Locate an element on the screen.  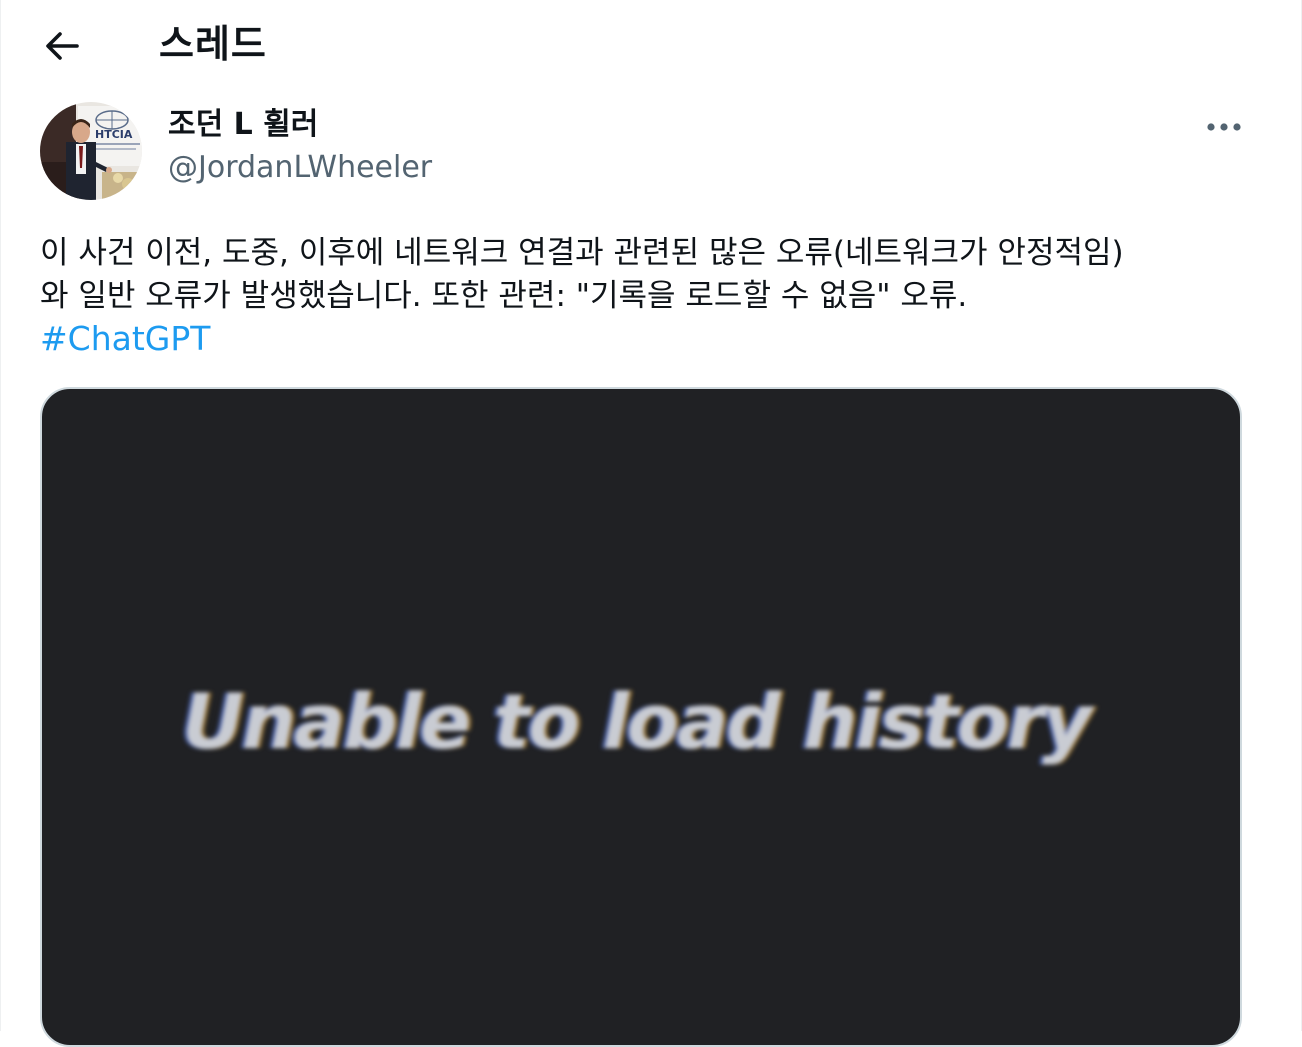
back-button is located at coordinates (62, 46).